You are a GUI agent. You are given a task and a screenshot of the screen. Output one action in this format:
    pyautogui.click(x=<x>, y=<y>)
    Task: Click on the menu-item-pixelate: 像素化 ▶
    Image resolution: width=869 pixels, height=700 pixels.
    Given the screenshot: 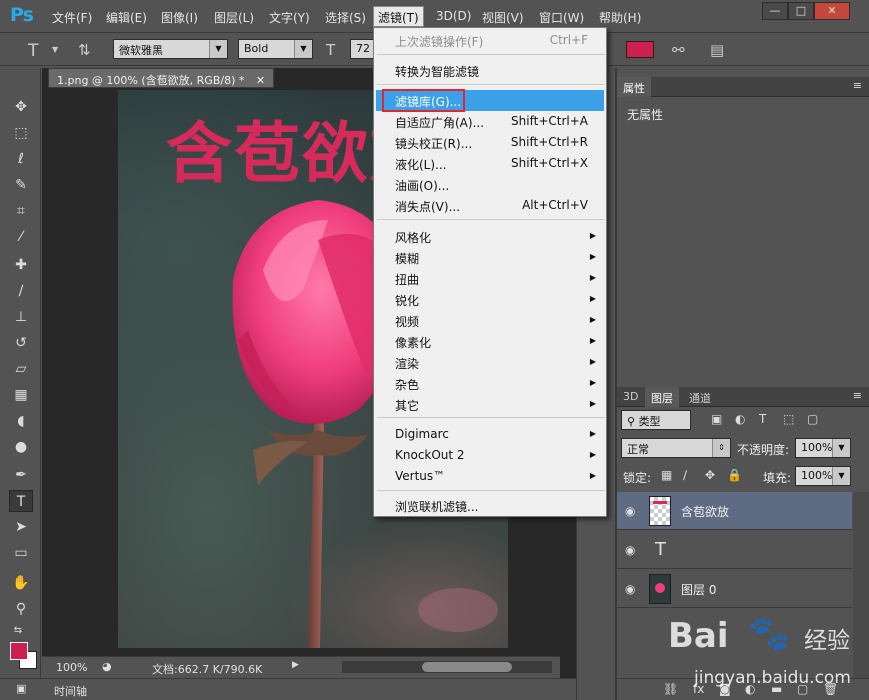 What is the action you would take?
    pyautogui.click(x=490, y=341)
    